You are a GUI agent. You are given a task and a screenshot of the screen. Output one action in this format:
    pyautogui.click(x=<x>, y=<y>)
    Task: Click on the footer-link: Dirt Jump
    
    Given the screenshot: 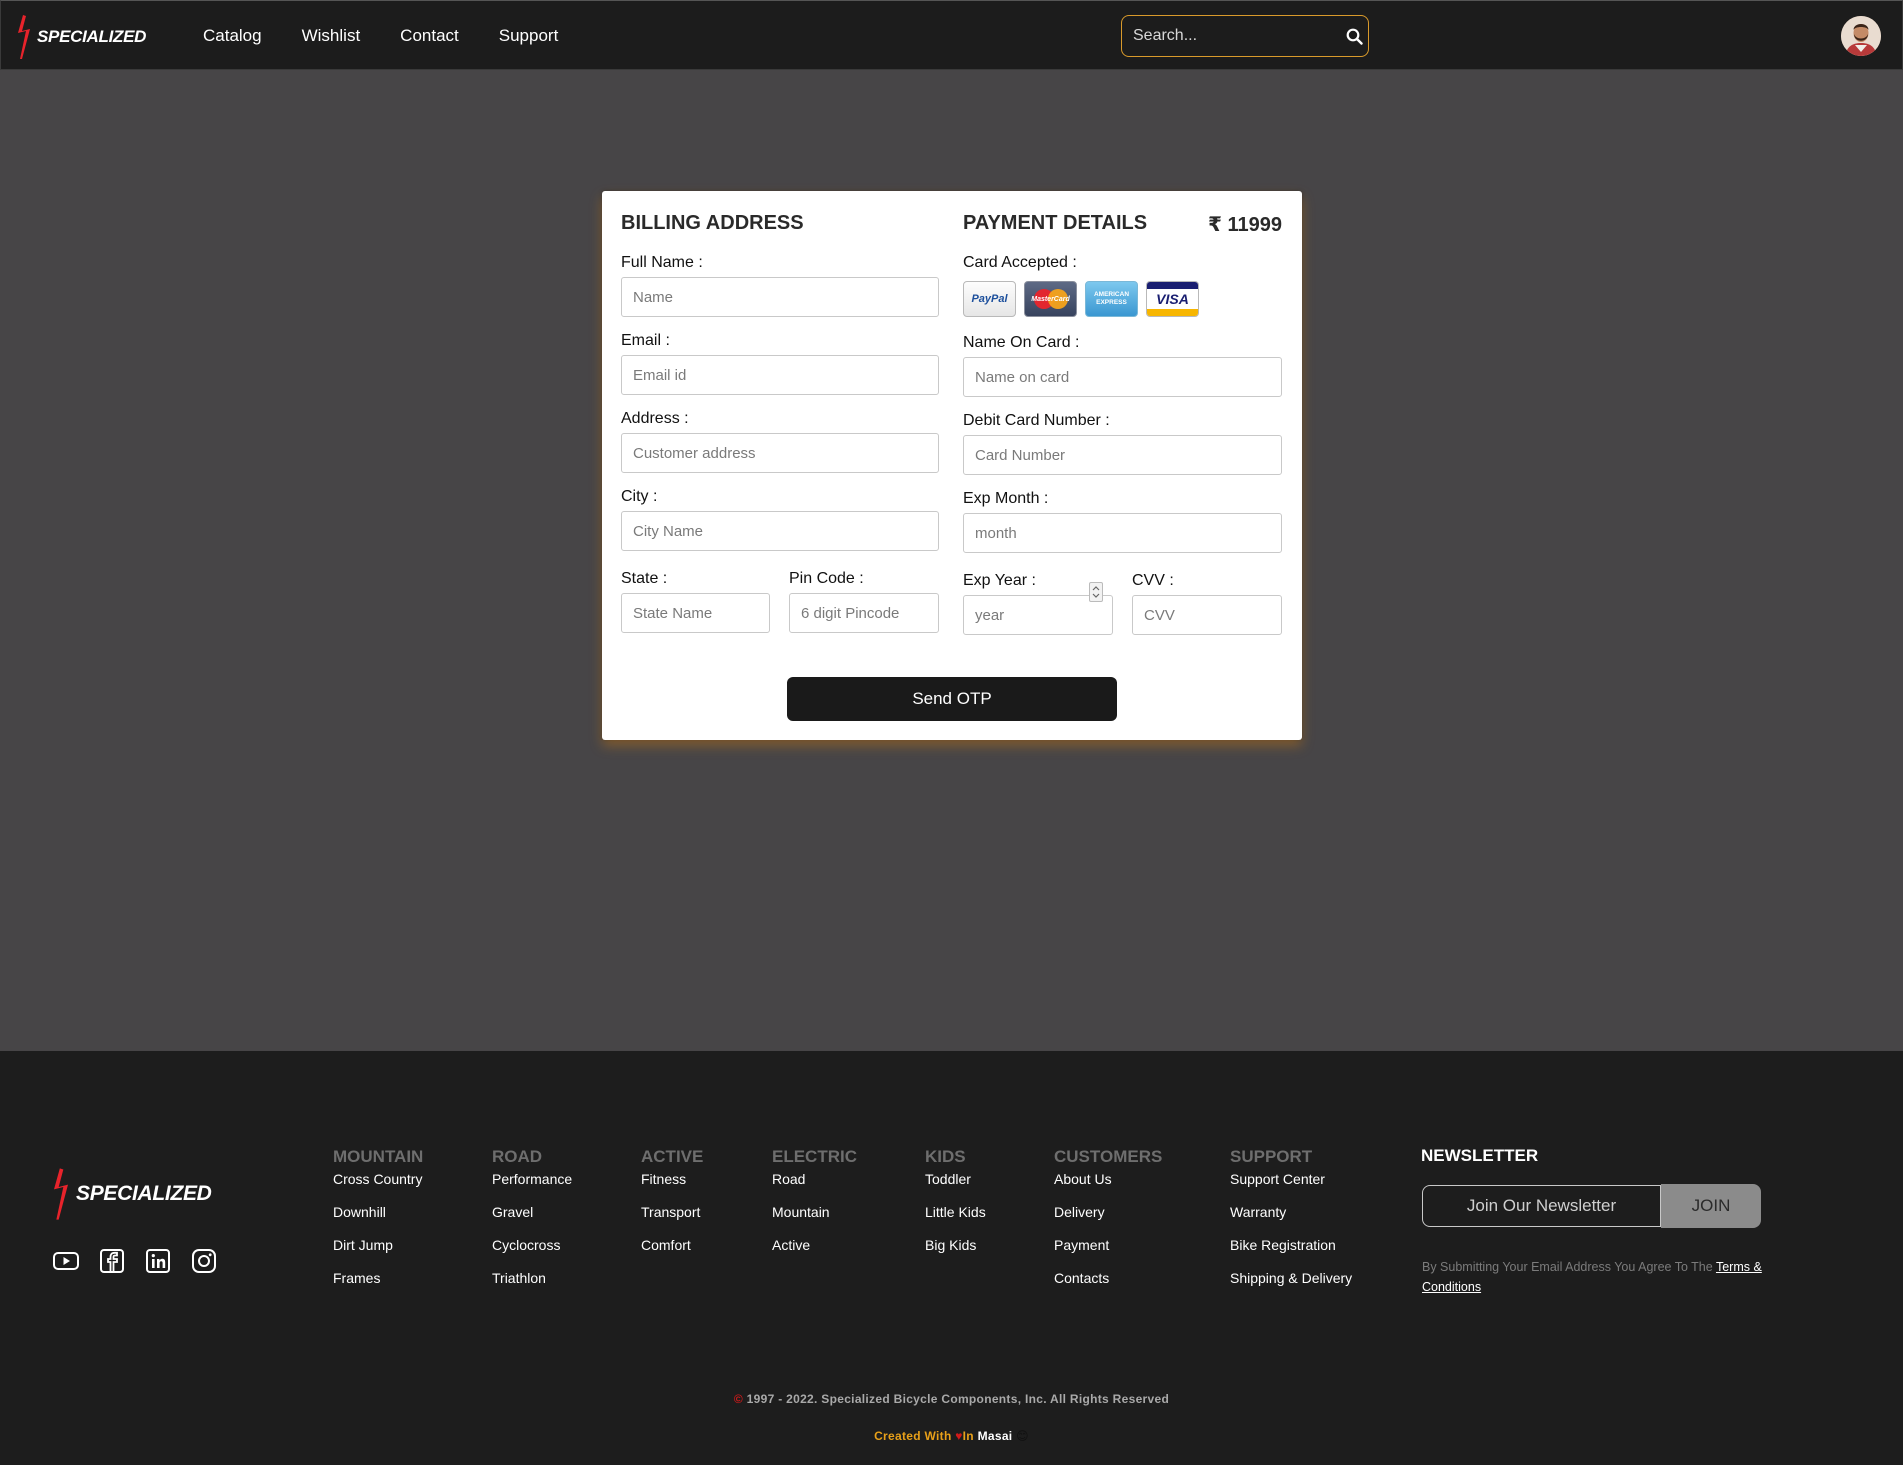 What is the action you would take?
    pyautogui.click(x=378, y=1250)
    